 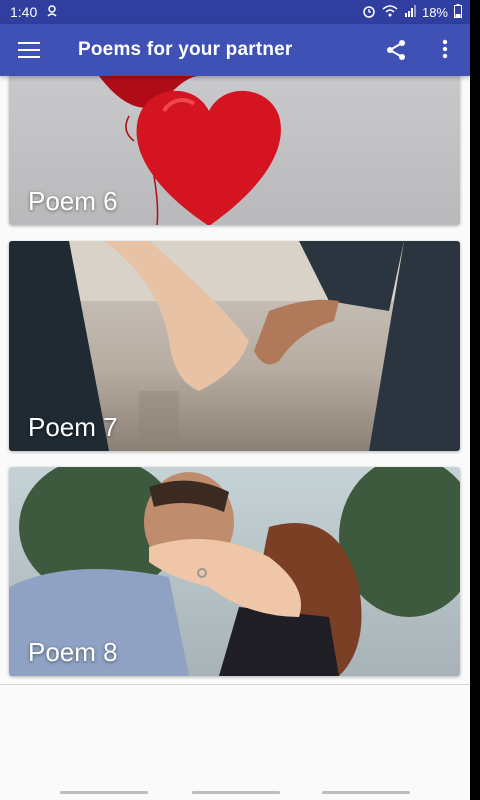 What do you see at coordinates (235, 684) in the screenshot?
I see `list-divider` at bounding box center [235, 684].